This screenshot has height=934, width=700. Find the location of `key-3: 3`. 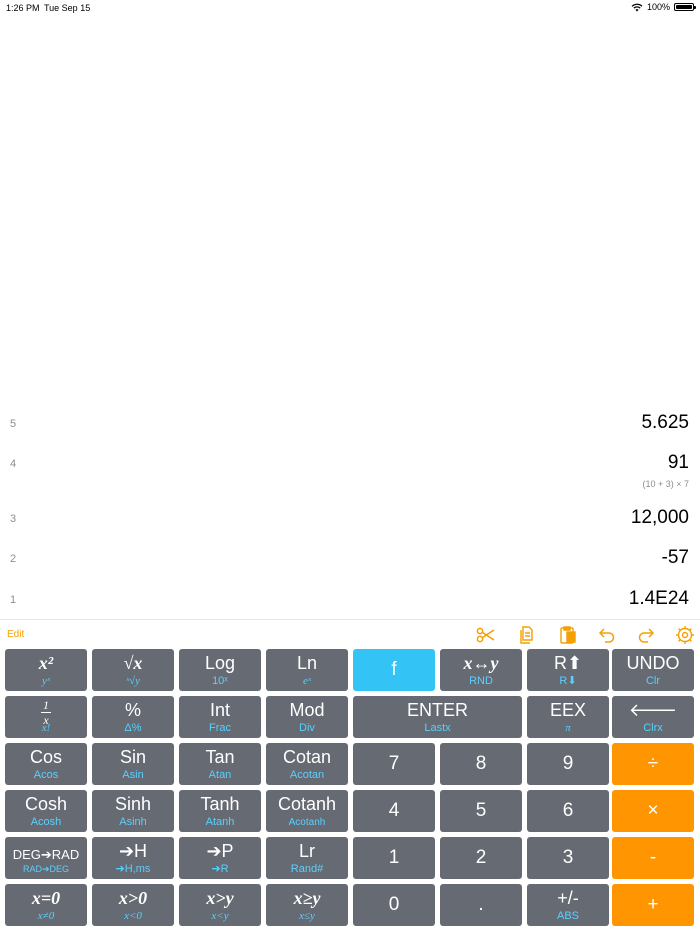

key-3: 3 is located at coordinates (568, 858).